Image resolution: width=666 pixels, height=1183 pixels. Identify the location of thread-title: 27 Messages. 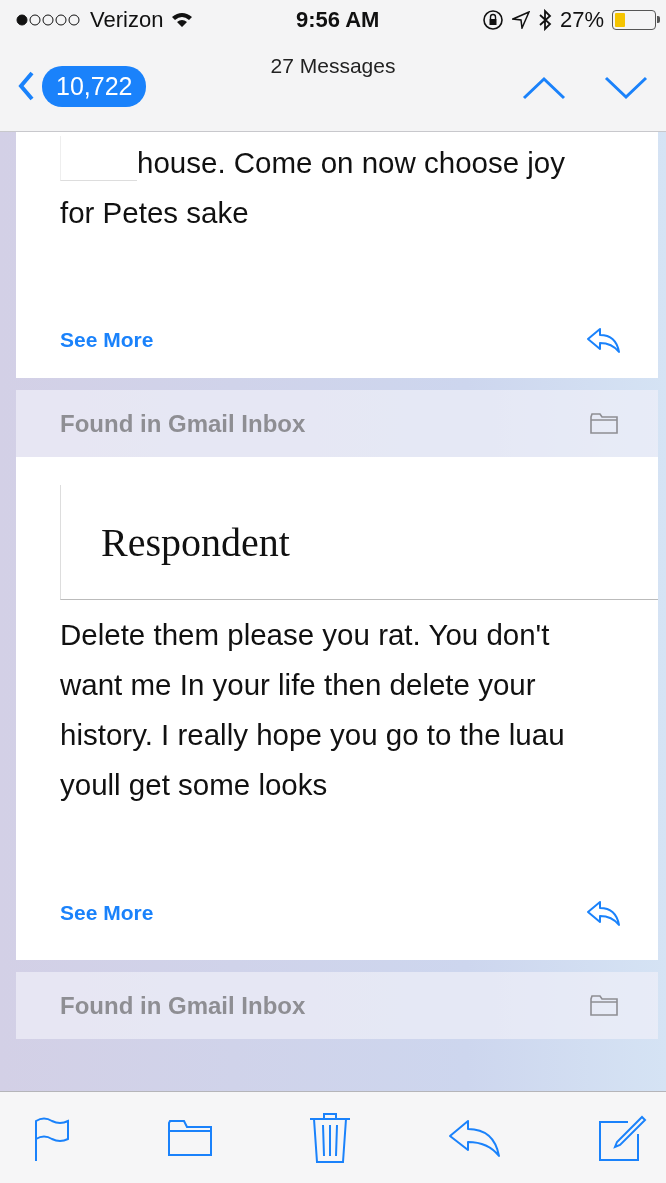
(333, 66).